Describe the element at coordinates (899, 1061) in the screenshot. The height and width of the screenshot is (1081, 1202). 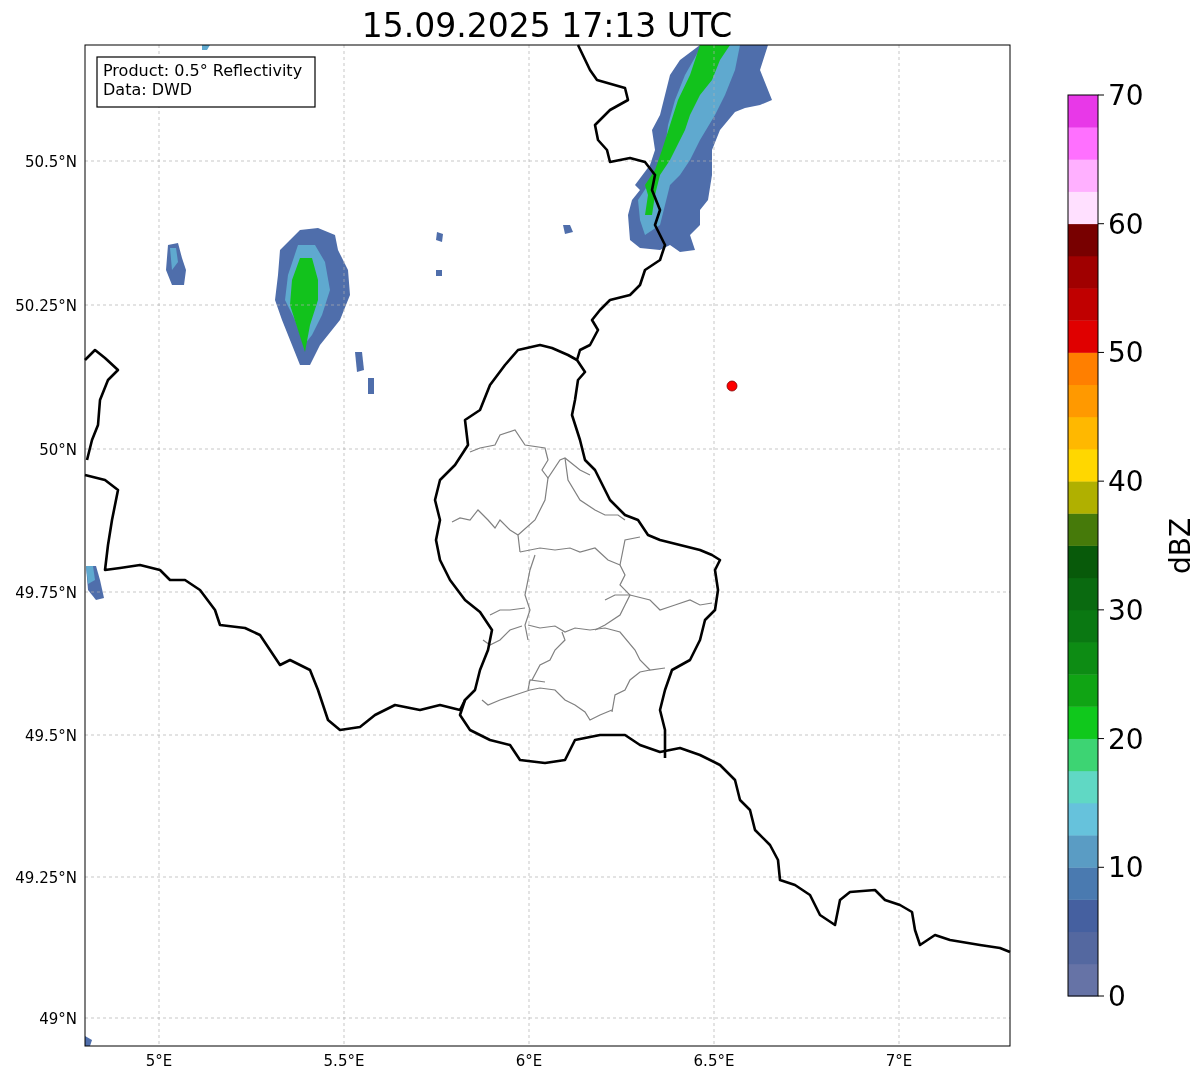
I see `axis-tick-label: 7°E` at that location.